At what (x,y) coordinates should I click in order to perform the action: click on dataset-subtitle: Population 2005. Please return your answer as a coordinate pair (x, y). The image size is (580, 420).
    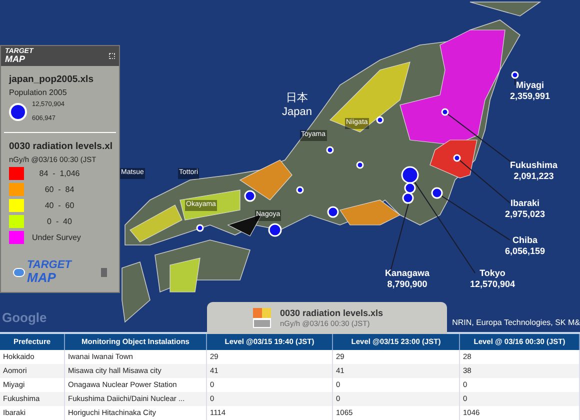
    Looking at the image, I should click on (38, 93).